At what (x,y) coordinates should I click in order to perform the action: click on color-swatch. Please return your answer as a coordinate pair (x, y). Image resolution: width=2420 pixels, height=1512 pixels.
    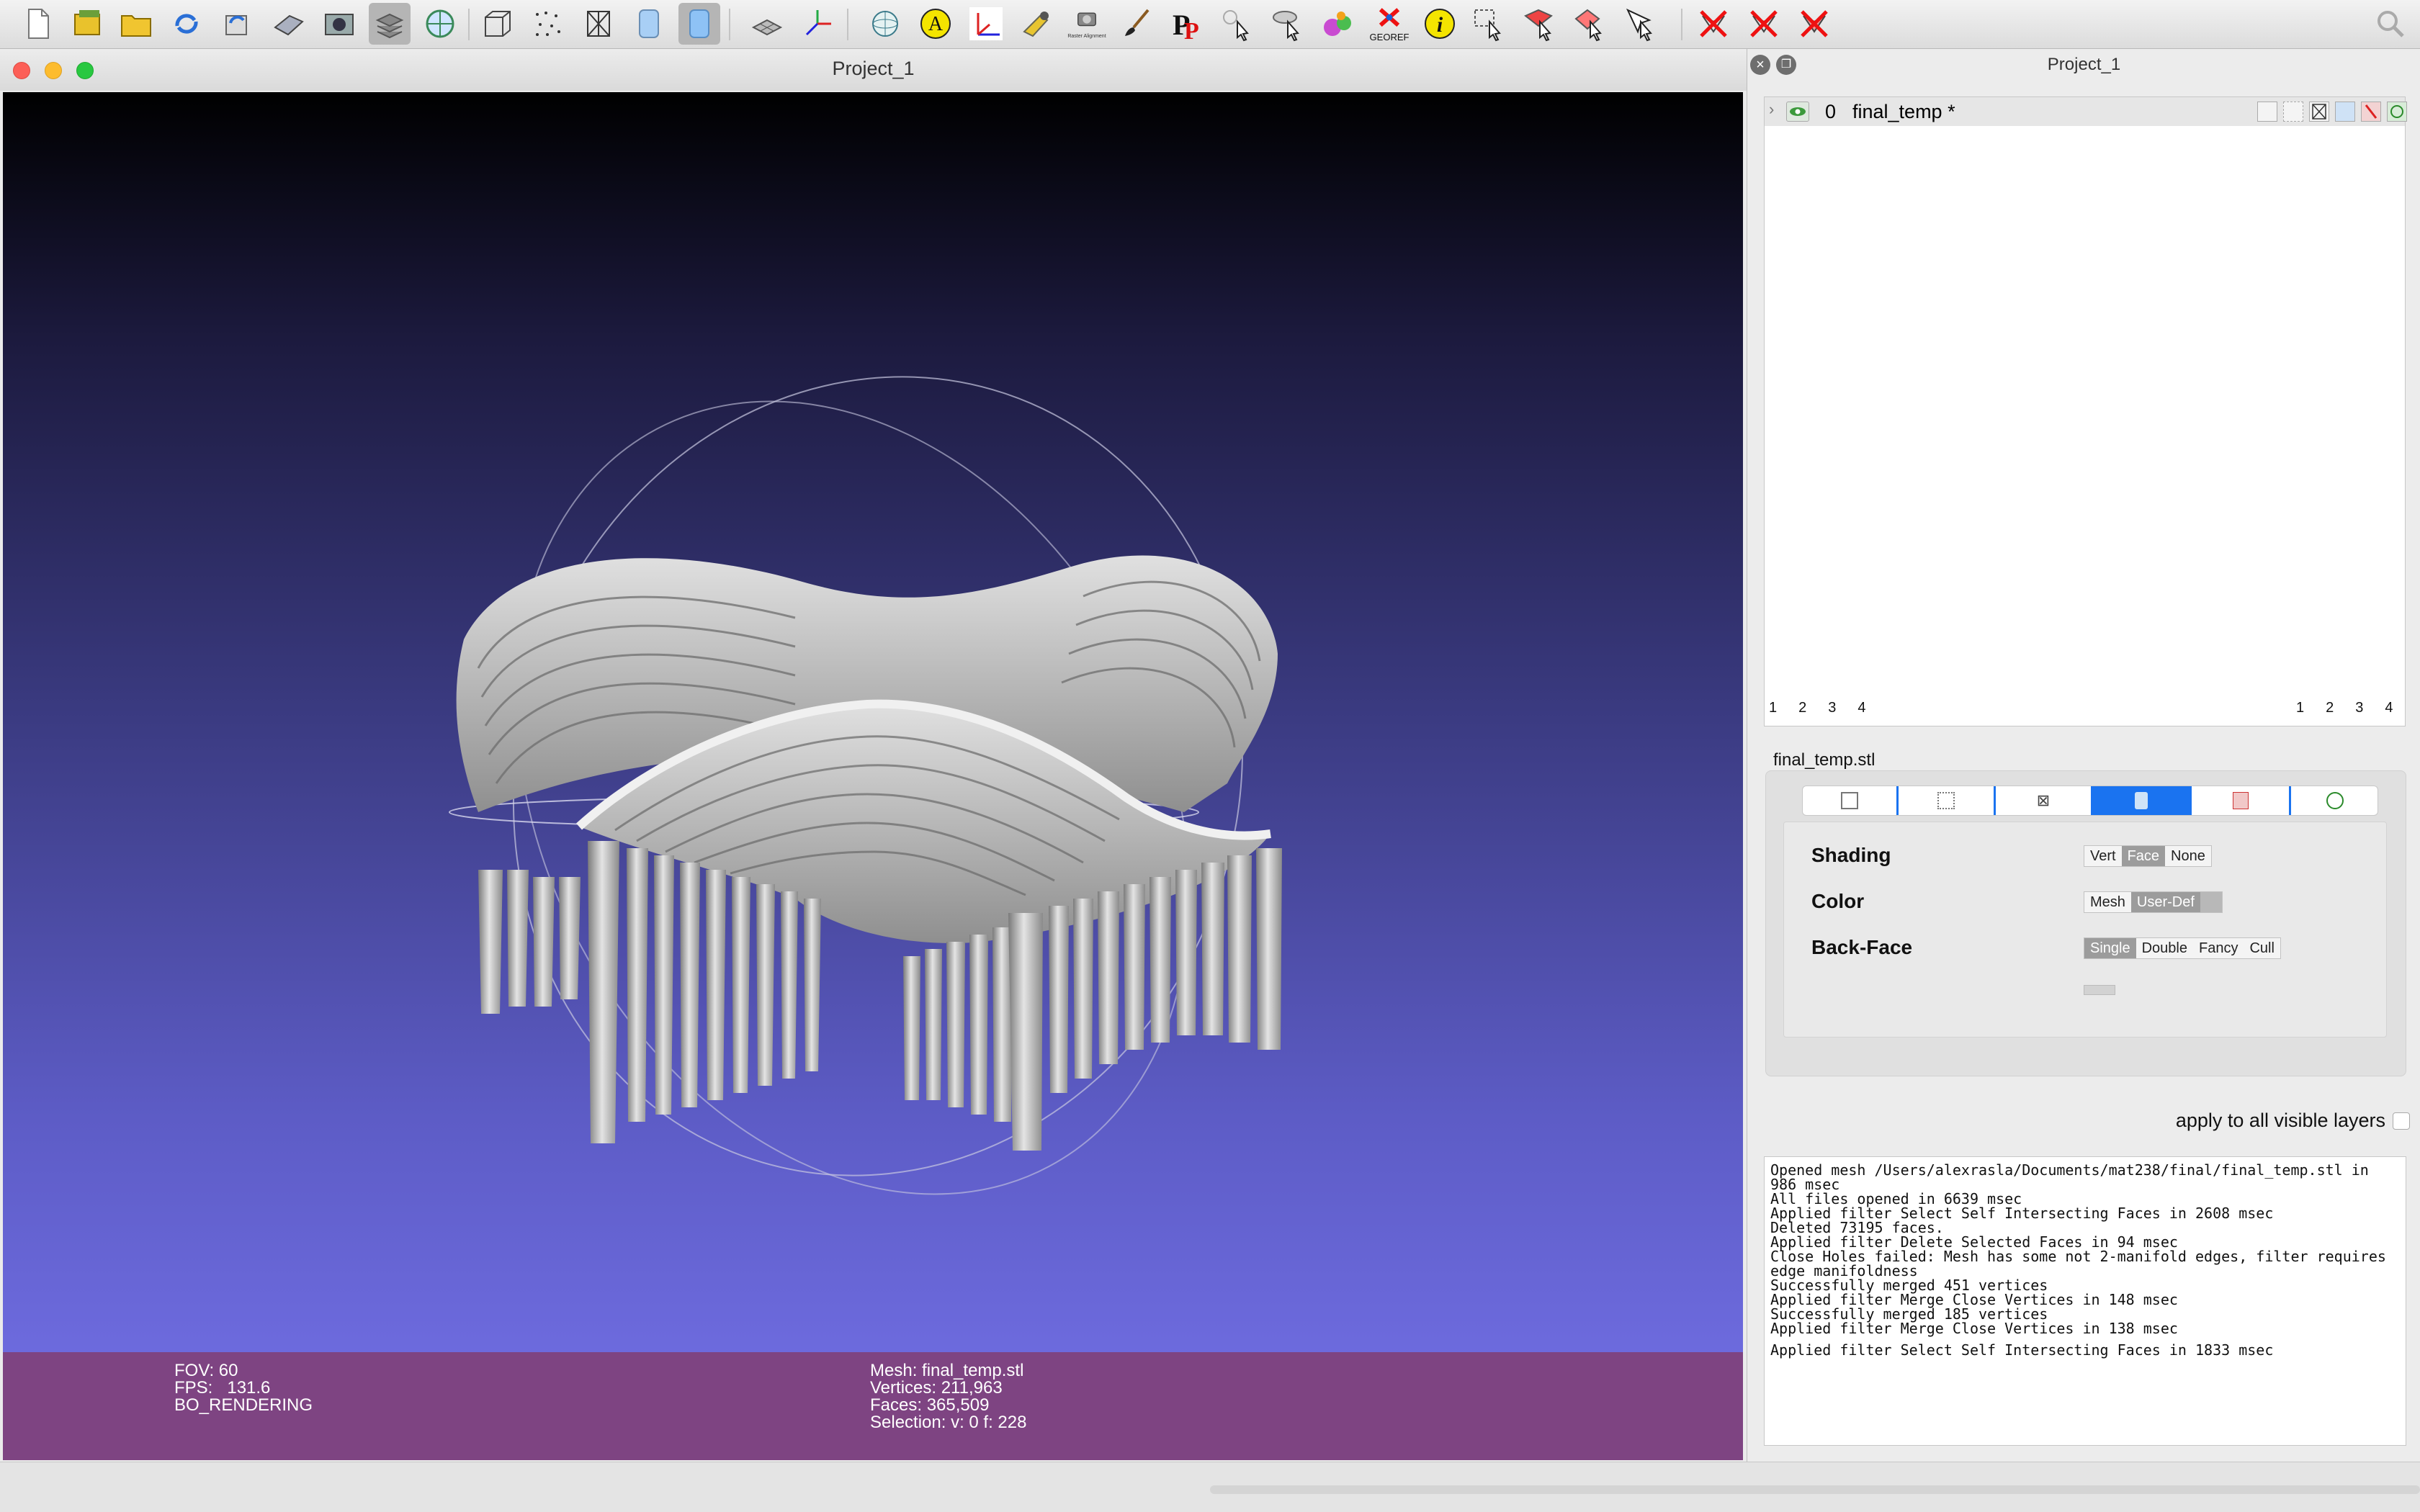
    Looking at the image, I should click on (2211, 902).